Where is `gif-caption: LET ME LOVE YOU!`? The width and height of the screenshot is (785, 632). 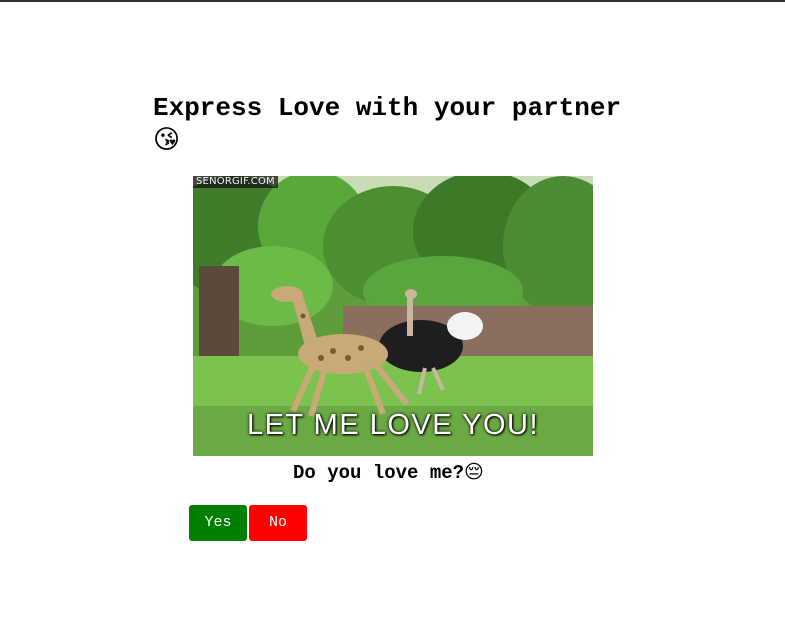
gif-caption: LET ME LOVE YOU! is located at coordinates (393, 425).